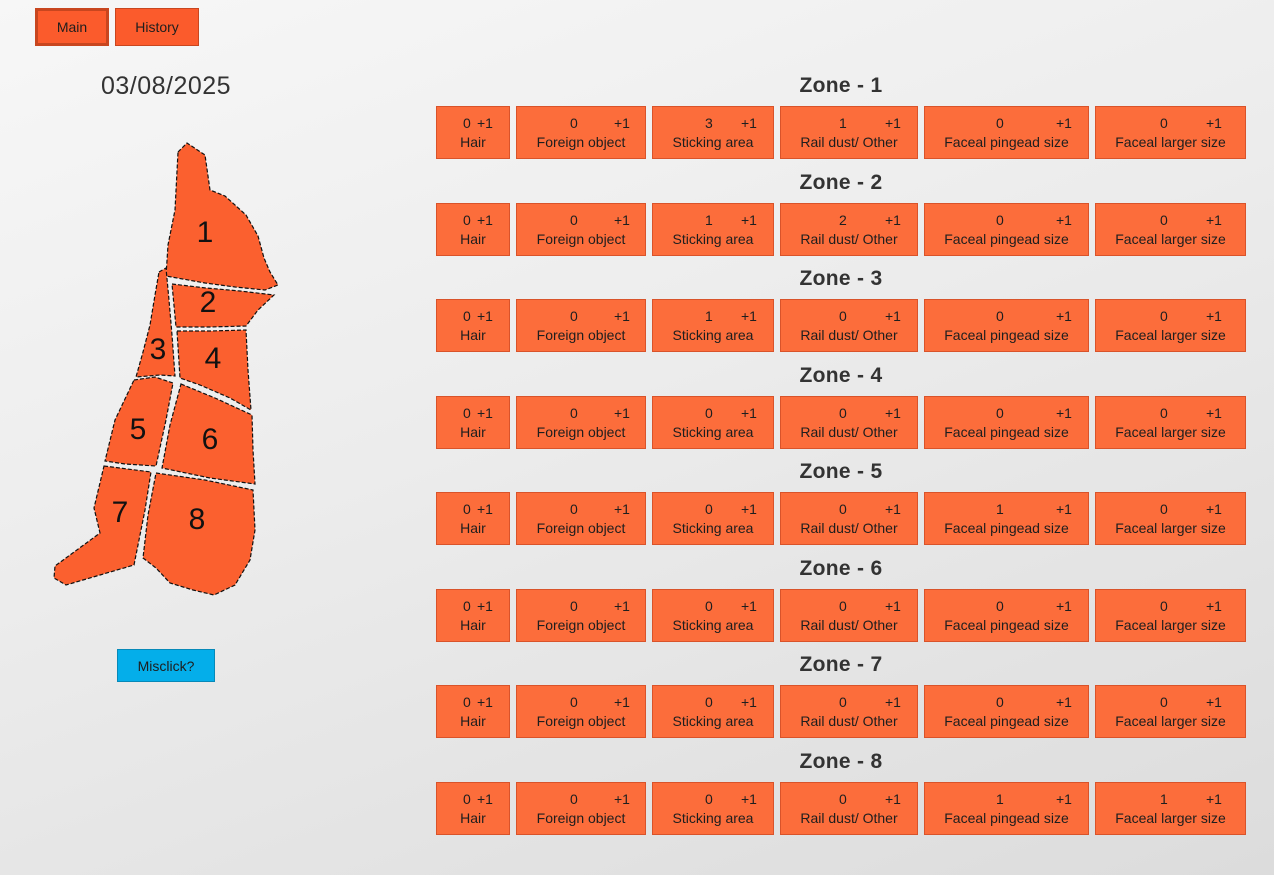  Describe the element at coordinates (849, 132) in the screenshot. I see `defect-card-rail-dust-other: 1 +1 Rail dust/ Other` at that location.